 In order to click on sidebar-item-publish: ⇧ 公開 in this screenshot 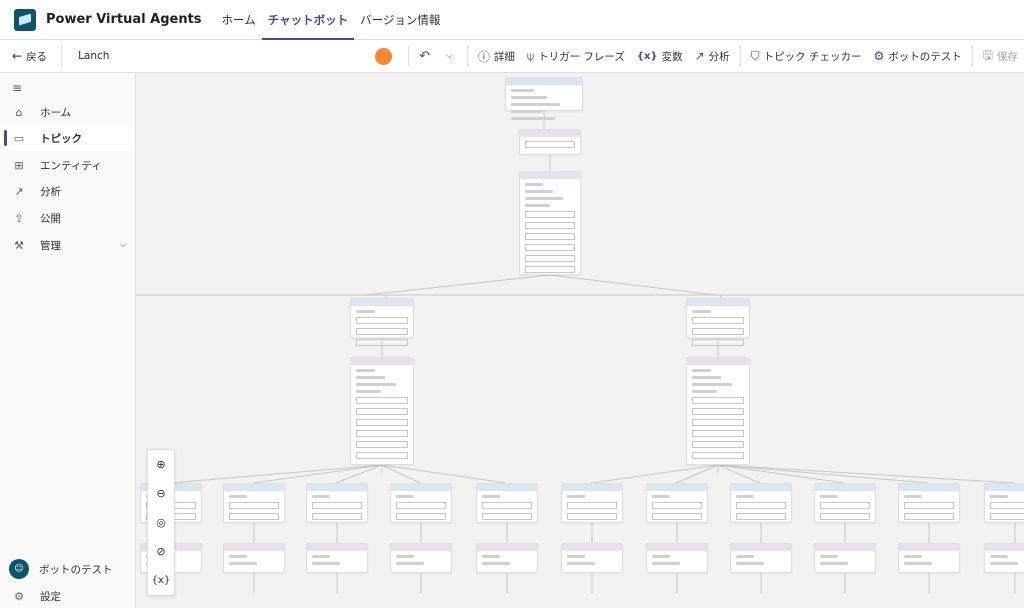, I will do `click(67, 218)`.